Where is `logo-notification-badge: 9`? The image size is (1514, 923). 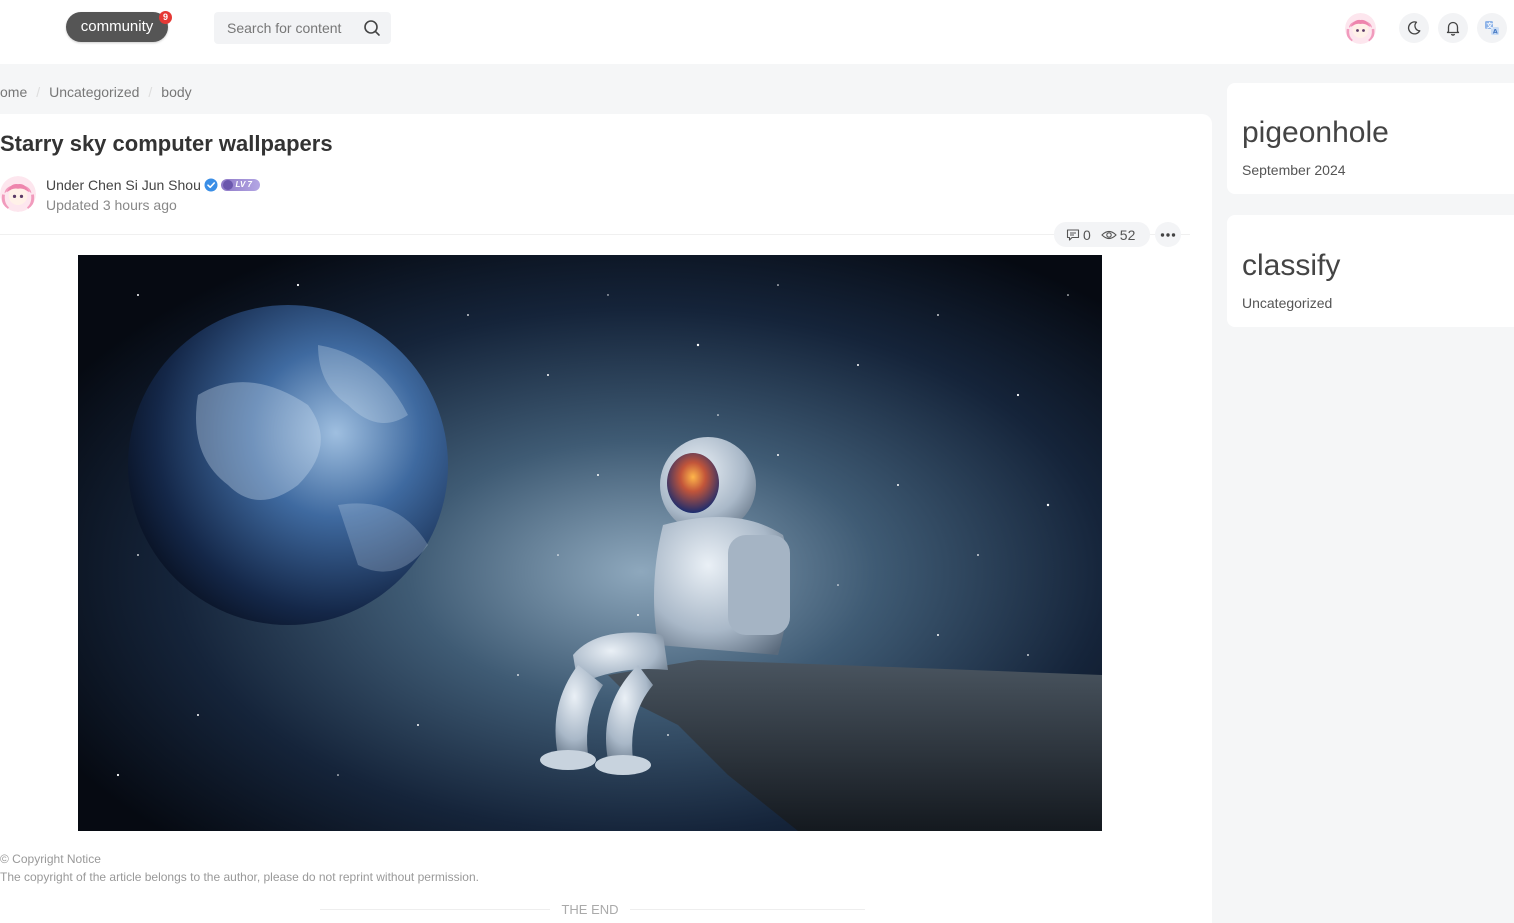
logo-notification-badge: 9 is located at coordinates (165, 17).